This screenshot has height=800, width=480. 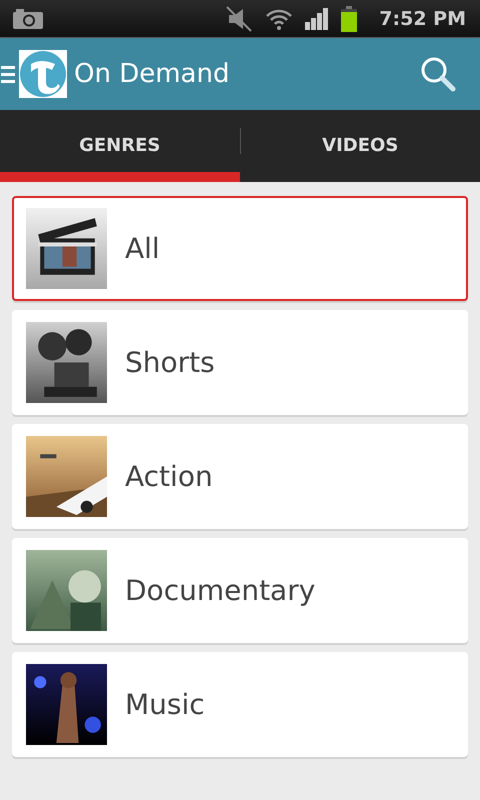 I want to click on genre-label: Documentary, so click(x=220, y=590).